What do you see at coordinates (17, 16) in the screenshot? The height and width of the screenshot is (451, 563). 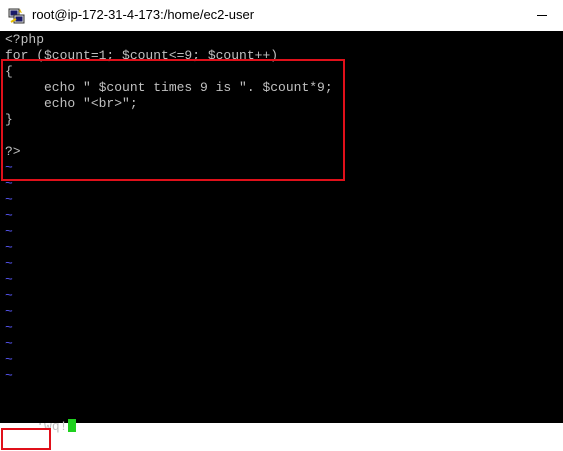 I see `putty-icon` at bounding box center [17, 16].